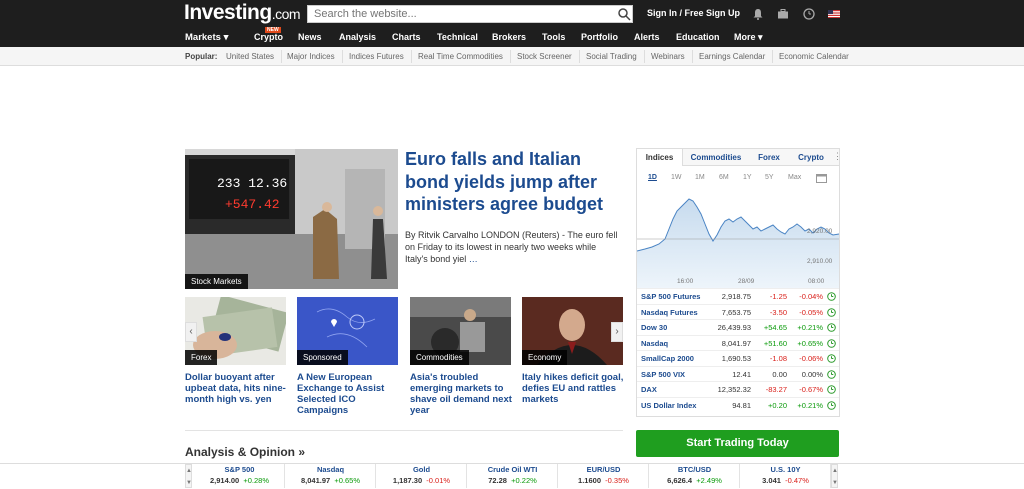 The height and width of the screenshot is (489, 1024). What do you see at coordinates (291, 219) in the screenshot?
I see `main-story-image: 233 12.36 +547.42 Stock Markets` at bounding box center [291, 219].